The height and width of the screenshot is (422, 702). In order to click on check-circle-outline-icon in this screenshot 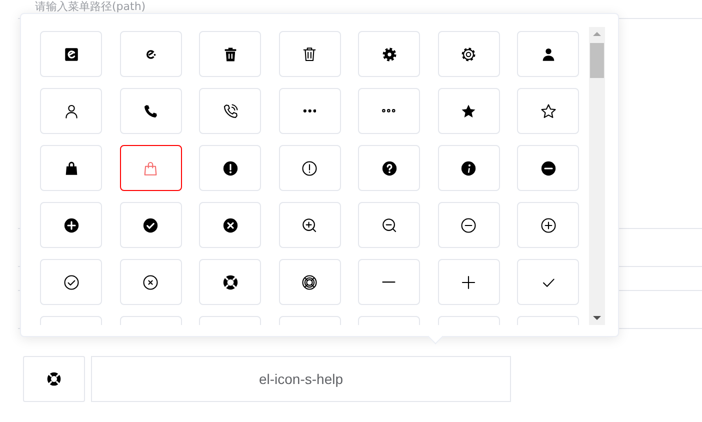, I will do `click(71, 282)`.